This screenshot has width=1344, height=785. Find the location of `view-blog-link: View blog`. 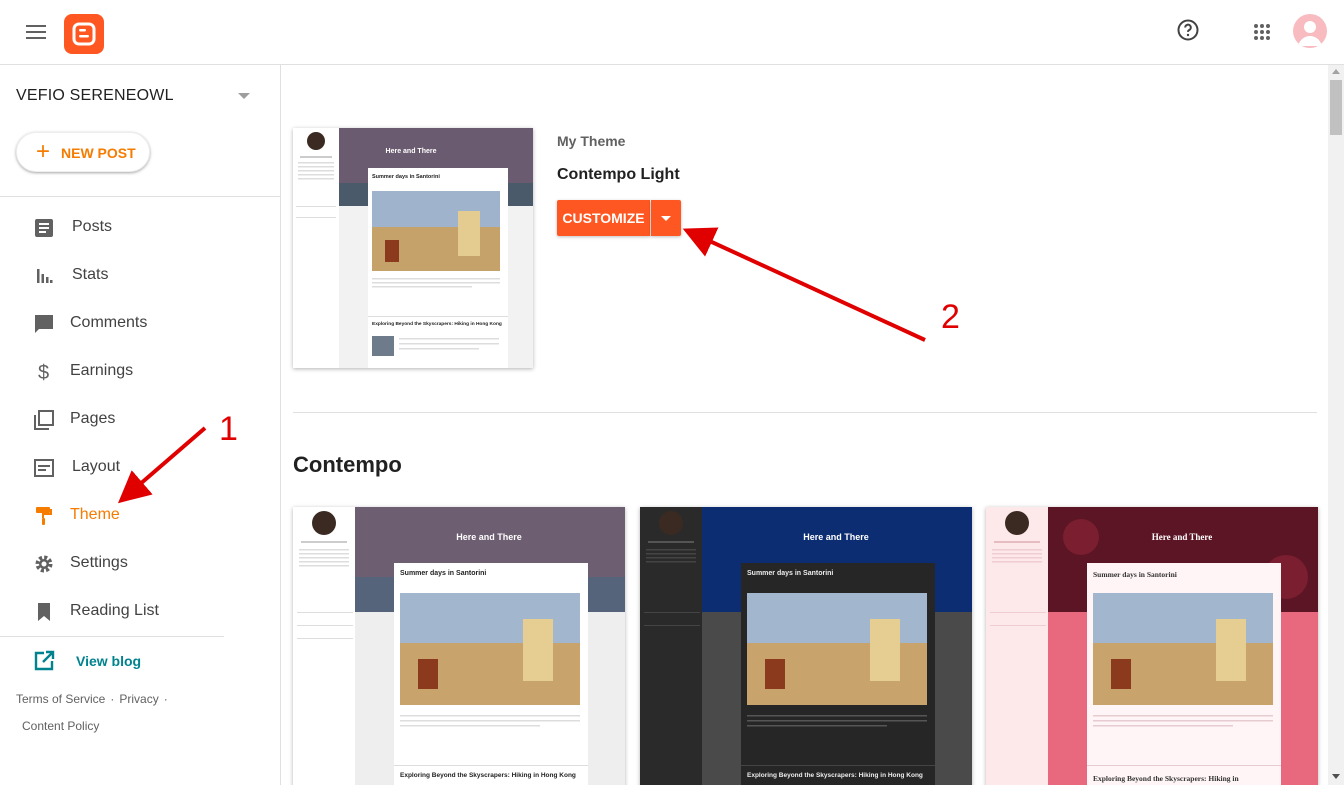

view-blog-link: View blog is located at coordinates (132, 661).